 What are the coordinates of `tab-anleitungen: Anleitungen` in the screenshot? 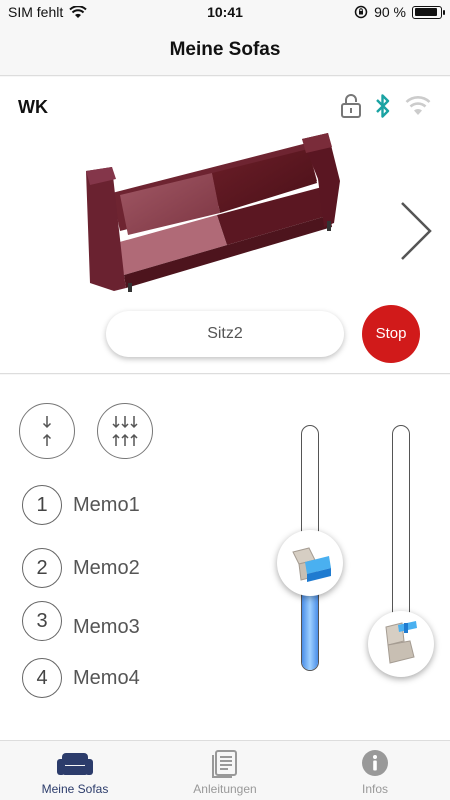 It's located at (225, 770).